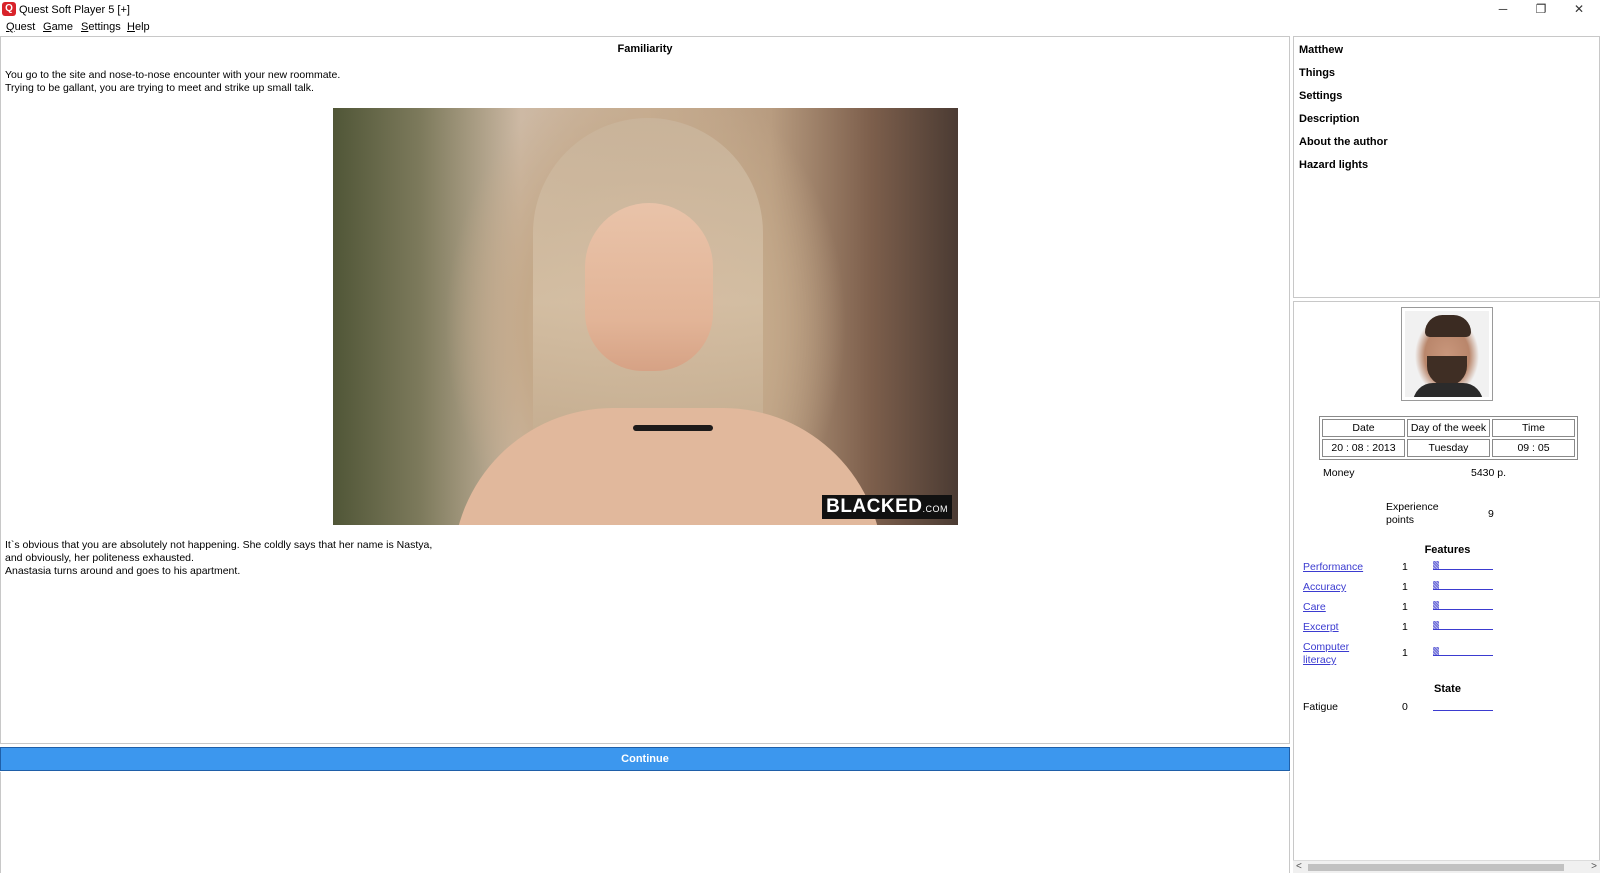 The height and width of the screenshot is (873, 1600). What do you see at coordinates (645, 822) in the screenshot?
I see `bottom-empty-area` at bounding box center [645, 822].